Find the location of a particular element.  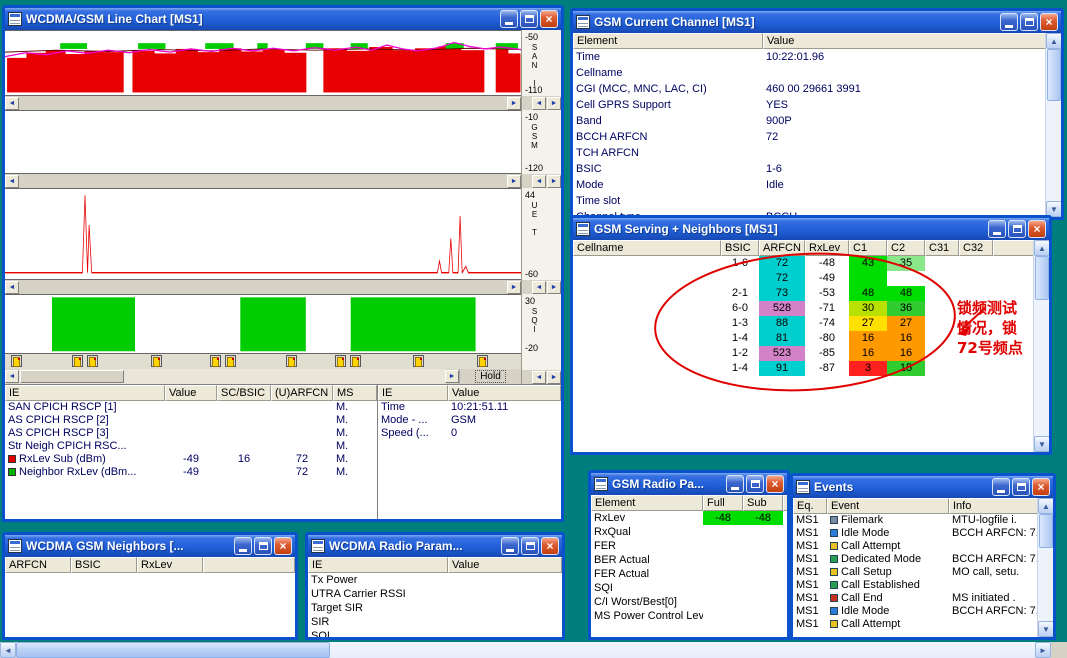

scroll-down-icon: ▼ is located at coordinates (1041, 444).